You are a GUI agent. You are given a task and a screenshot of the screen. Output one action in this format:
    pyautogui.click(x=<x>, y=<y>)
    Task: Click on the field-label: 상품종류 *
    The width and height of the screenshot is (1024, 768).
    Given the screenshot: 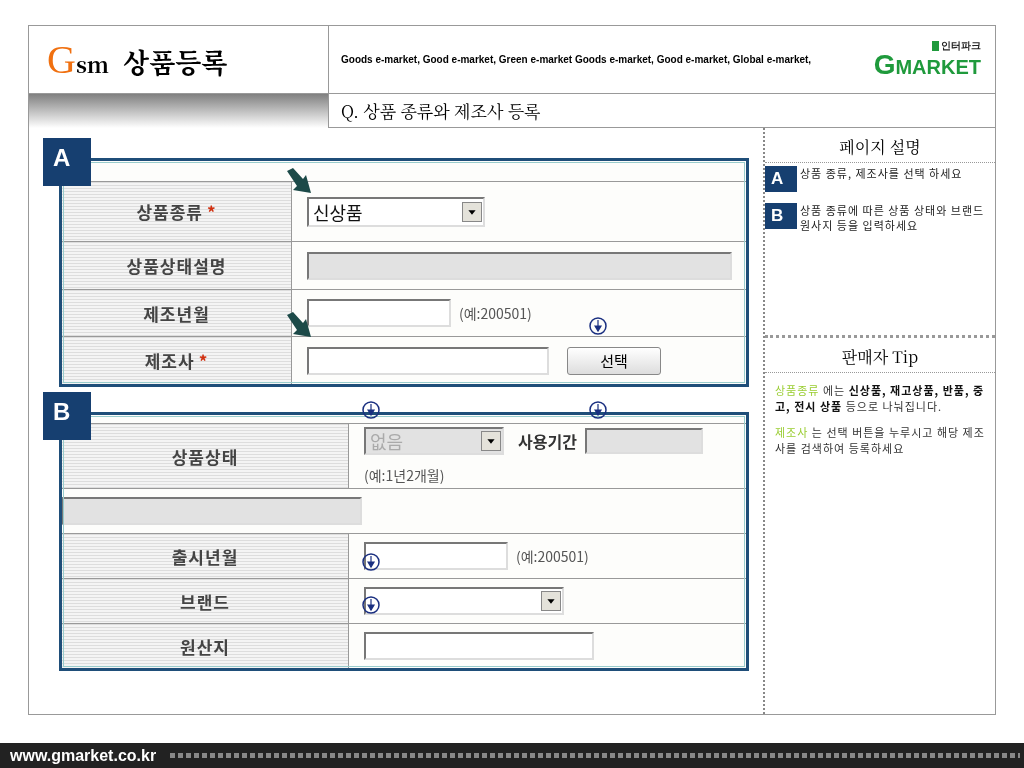 What is the action you would take?
    pyautogui.click(x=177, y=211)
    